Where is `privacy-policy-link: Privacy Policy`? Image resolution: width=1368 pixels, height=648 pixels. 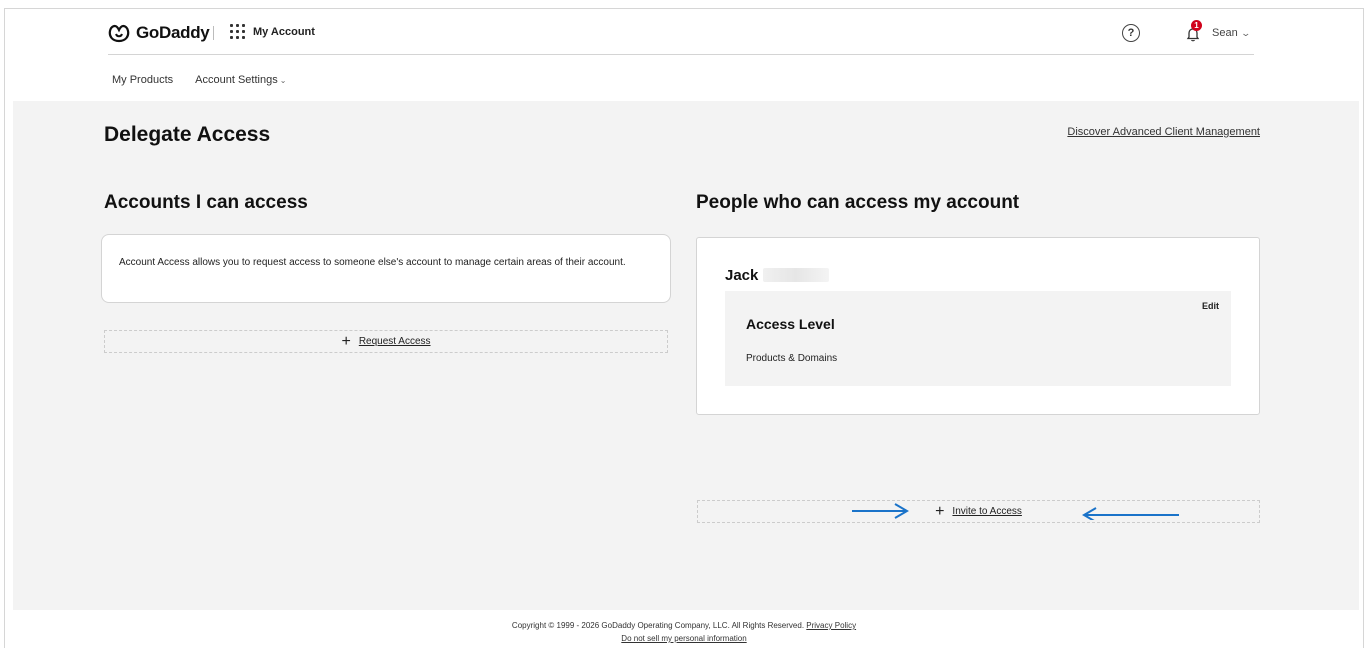
privacy-policy-link: Privacy Policy is located at coordinates (831, 625).